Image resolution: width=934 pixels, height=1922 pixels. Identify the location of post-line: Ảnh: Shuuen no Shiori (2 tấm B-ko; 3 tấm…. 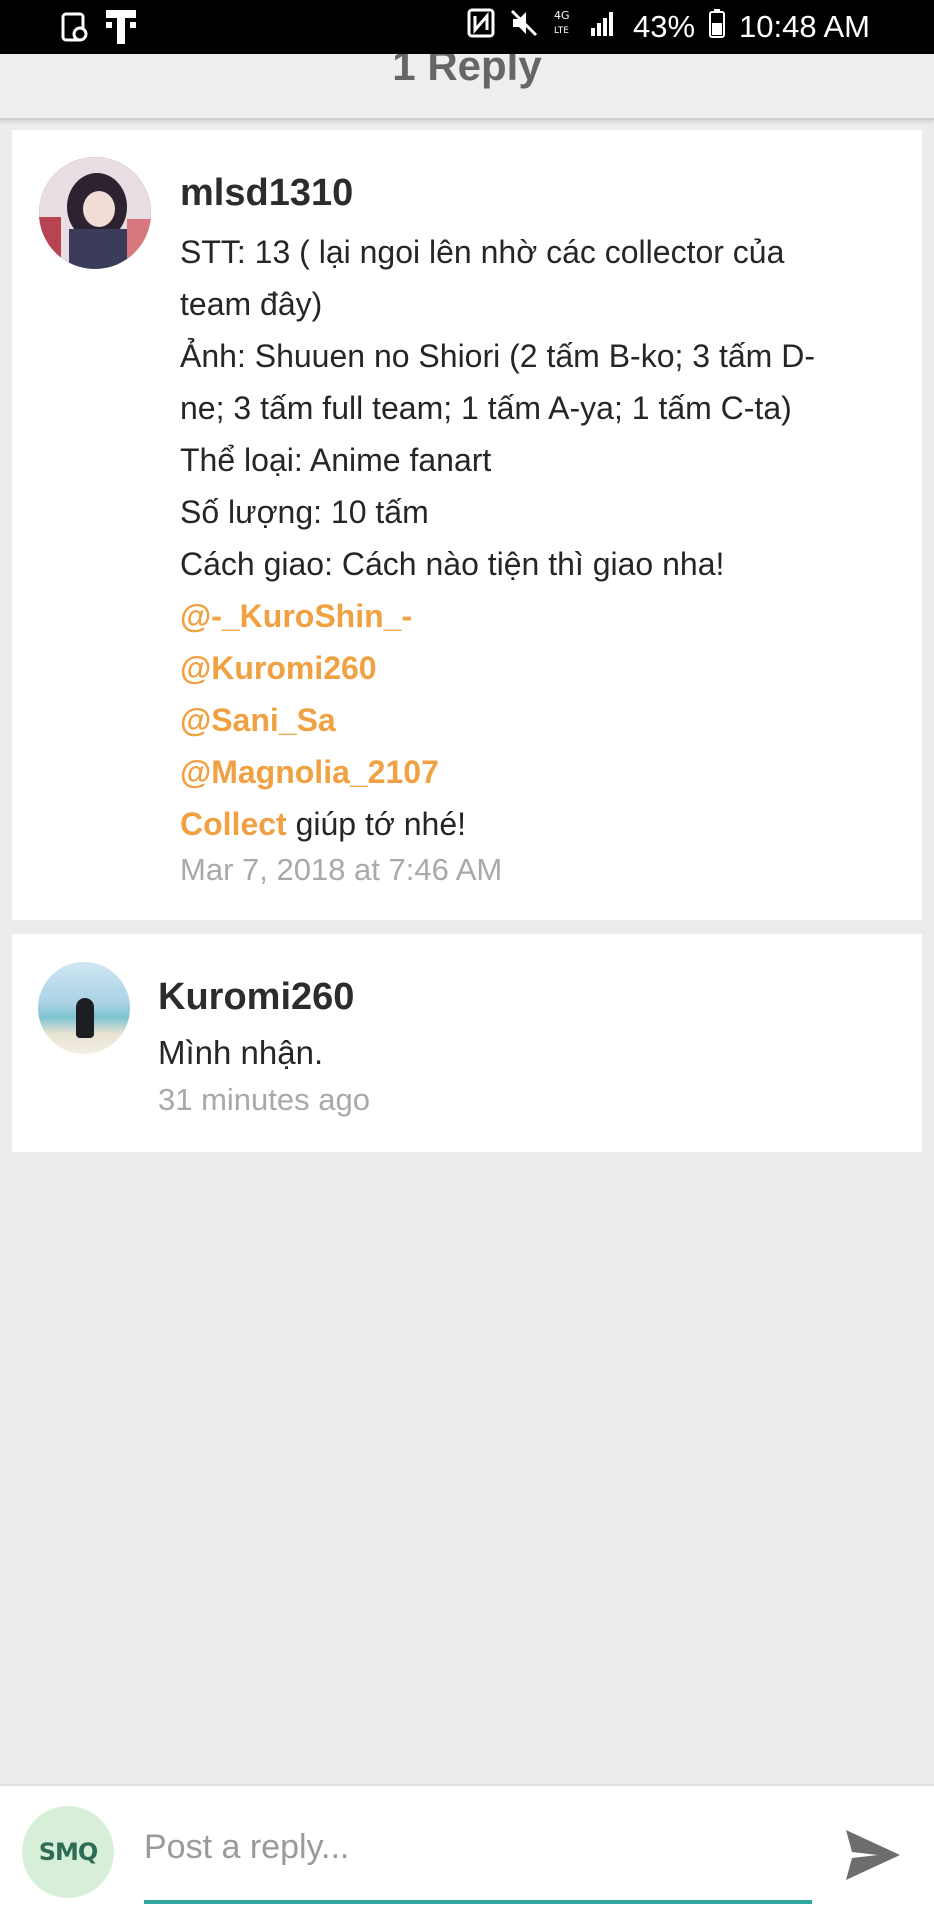
(497, 356).